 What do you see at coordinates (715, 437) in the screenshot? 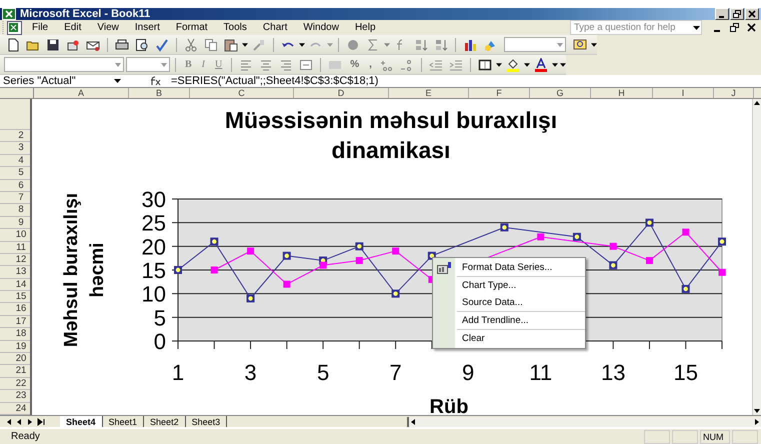
I see `status-indicator: NUM` at bounding box center [715, 437].